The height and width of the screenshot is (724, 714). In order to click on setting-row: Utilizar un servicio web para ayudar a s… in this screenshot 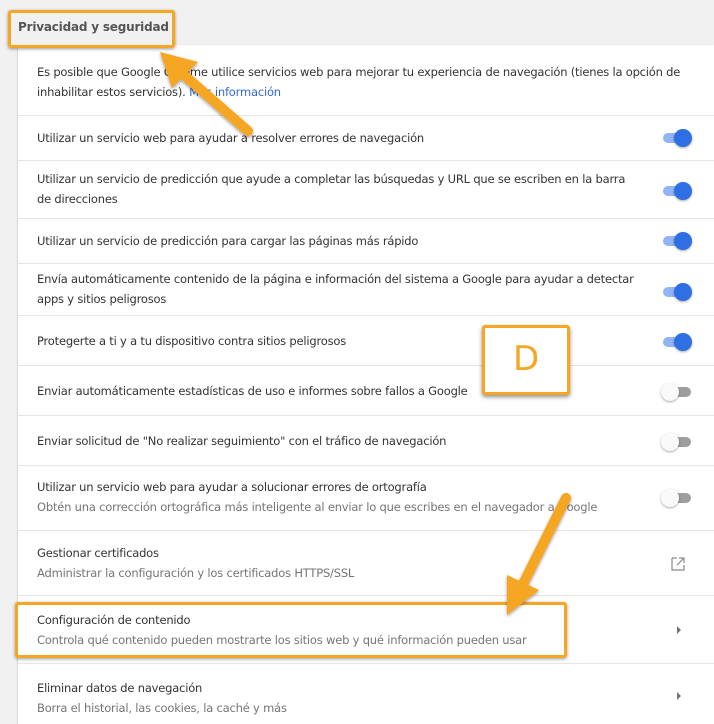, I will do `click(366, 497)`.